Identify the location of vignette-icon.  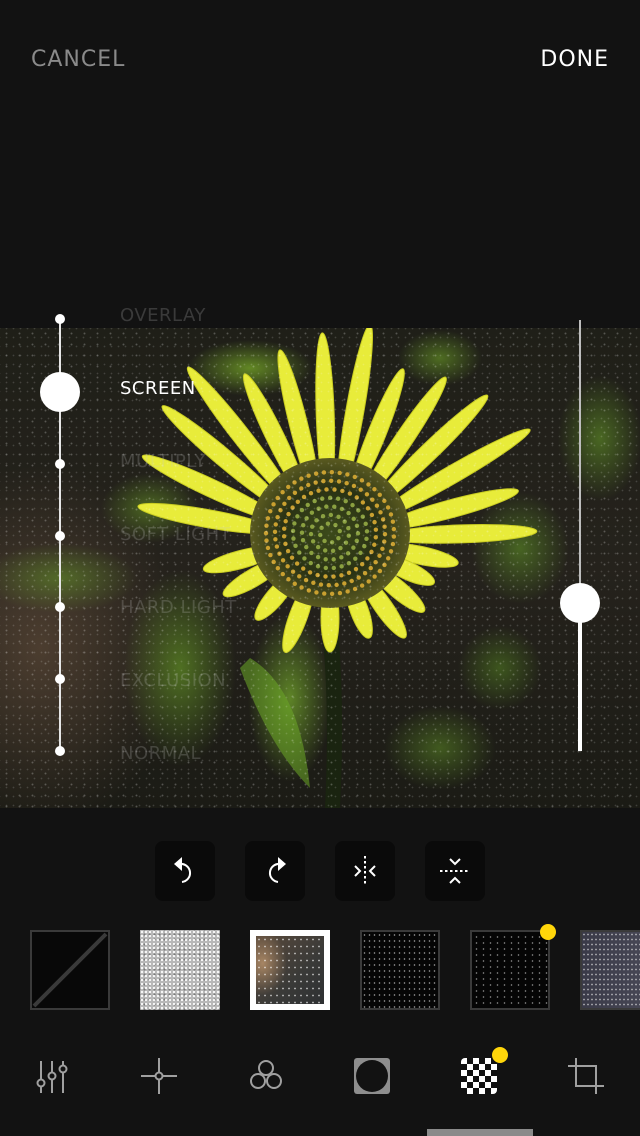
(372, 1076).